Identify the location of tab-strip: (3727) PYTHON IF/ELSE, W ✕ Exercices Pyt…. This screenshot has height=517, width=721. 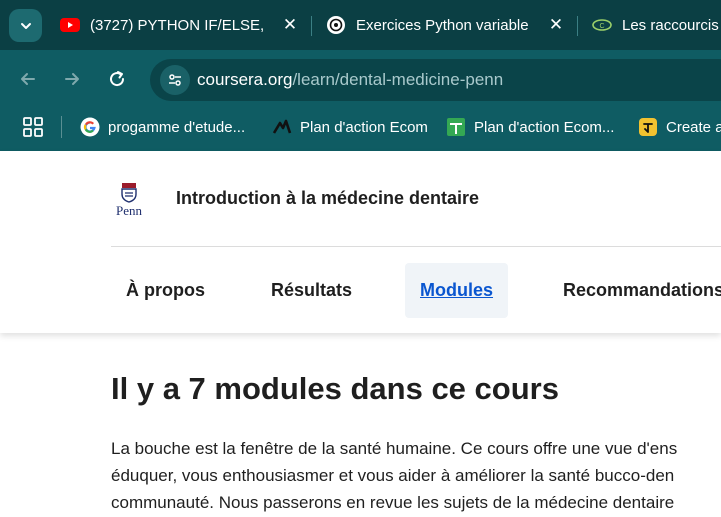
(360, 25).